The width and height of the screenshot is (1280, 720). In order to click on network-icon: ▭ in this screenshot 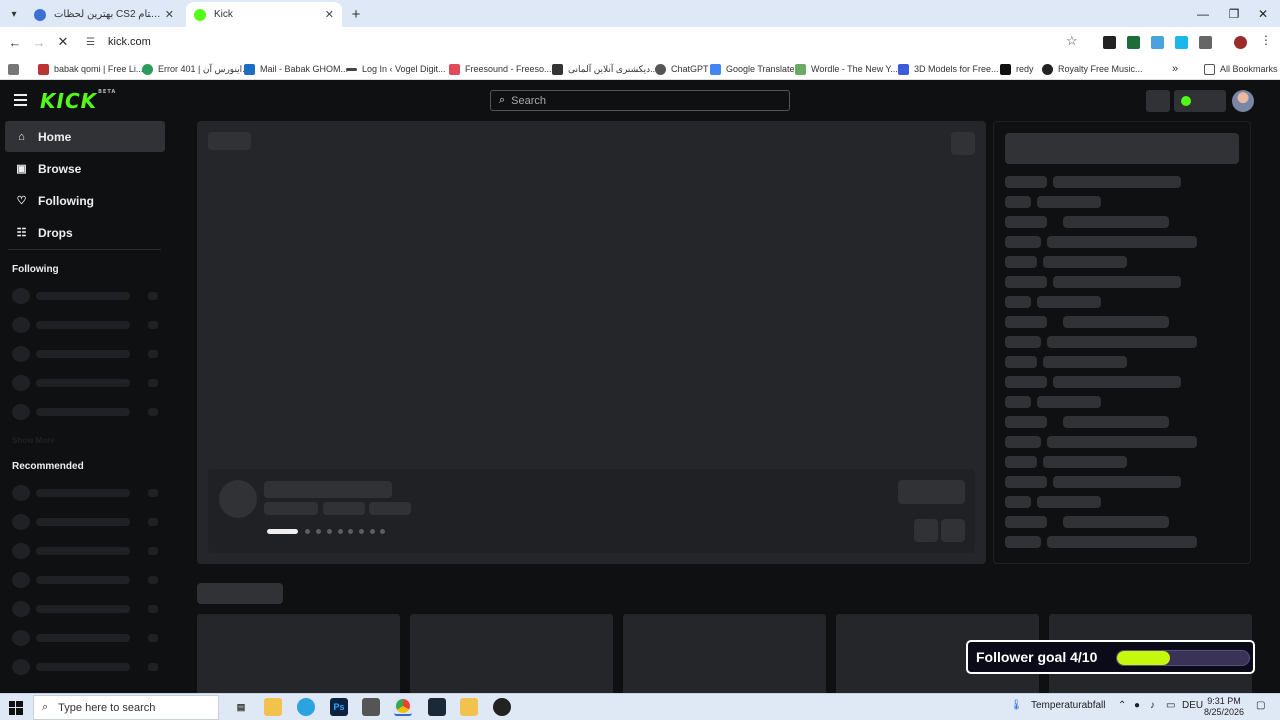, I will do `click(1170, 705)`.